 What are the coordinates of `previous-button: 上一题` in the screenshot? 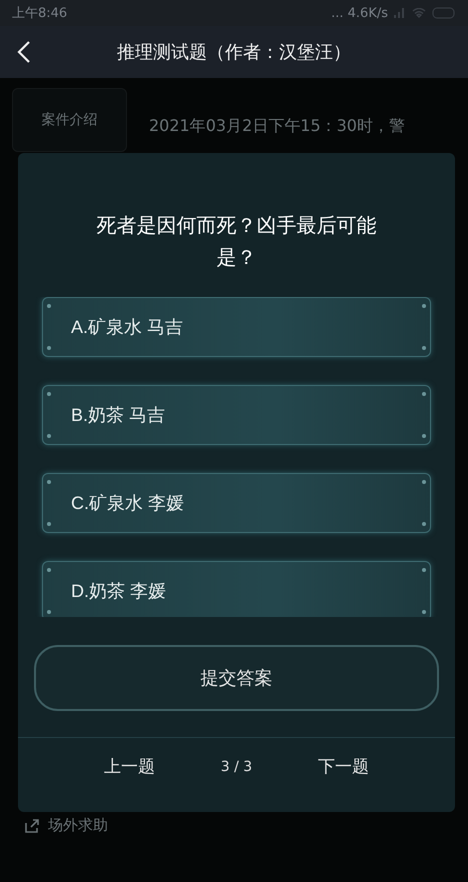 It's located at (129, 766).